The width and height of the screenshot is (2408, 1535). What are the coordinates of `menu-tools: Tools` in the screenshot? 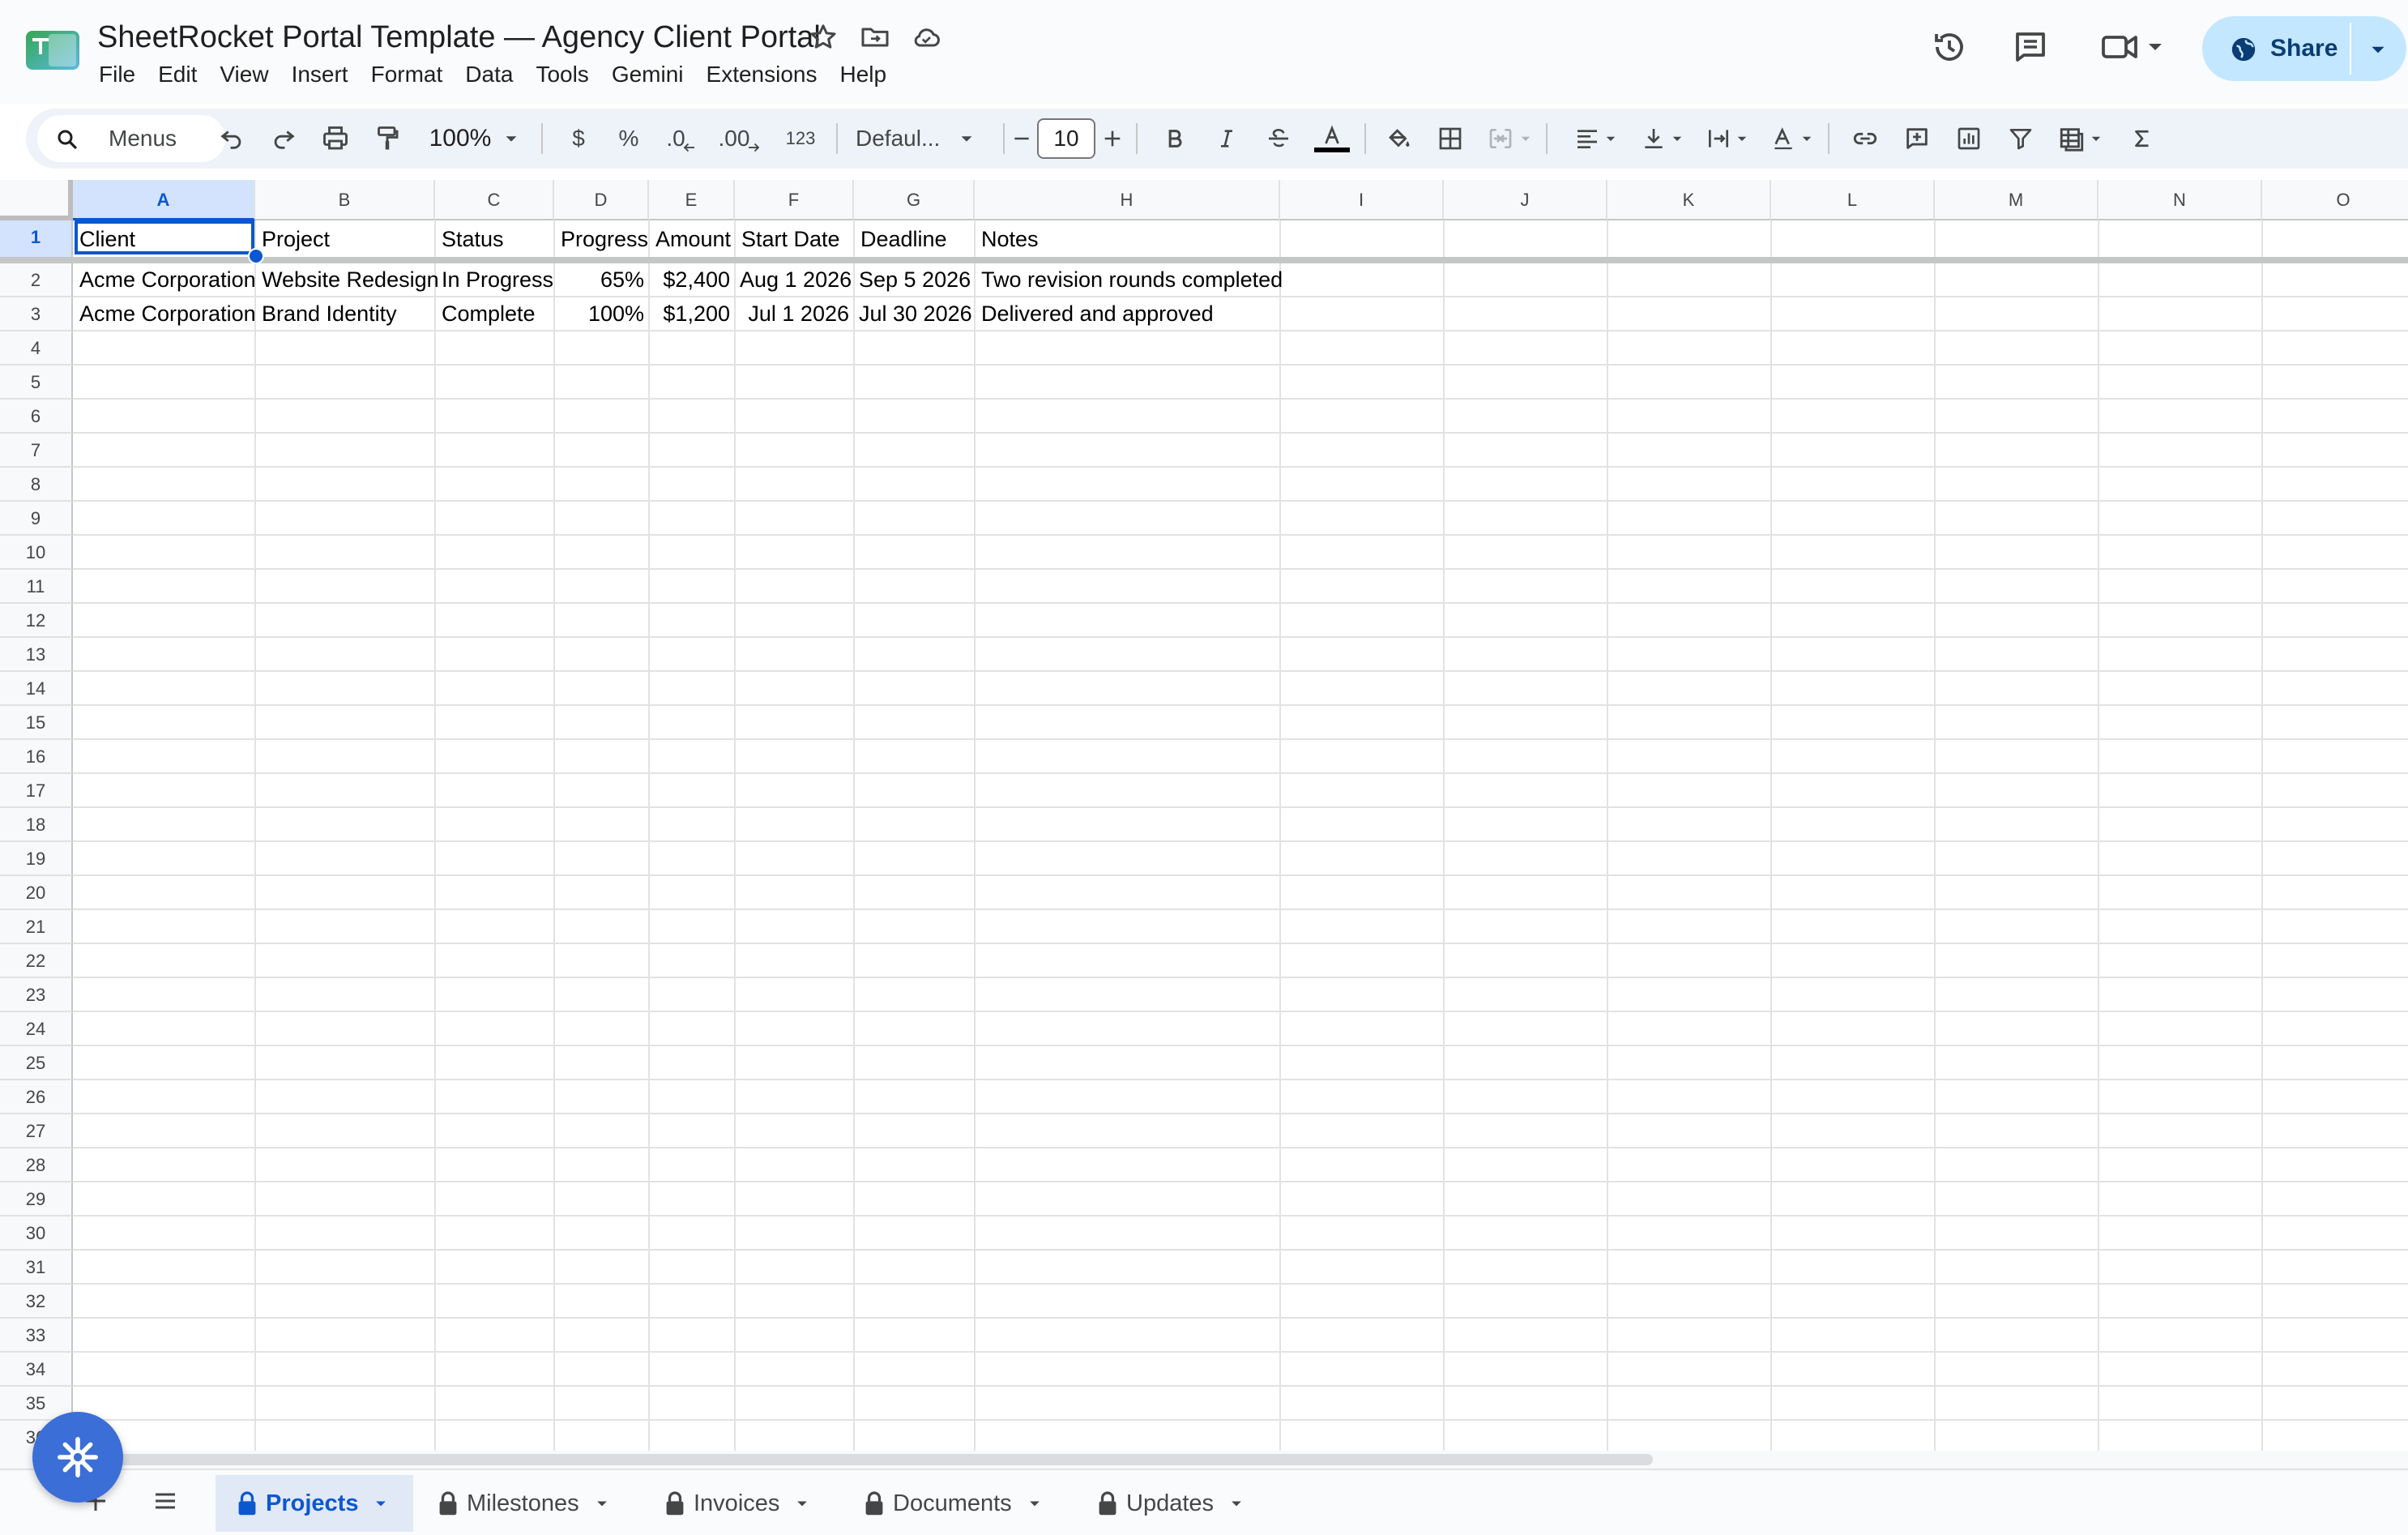 It's located at (562, 75).